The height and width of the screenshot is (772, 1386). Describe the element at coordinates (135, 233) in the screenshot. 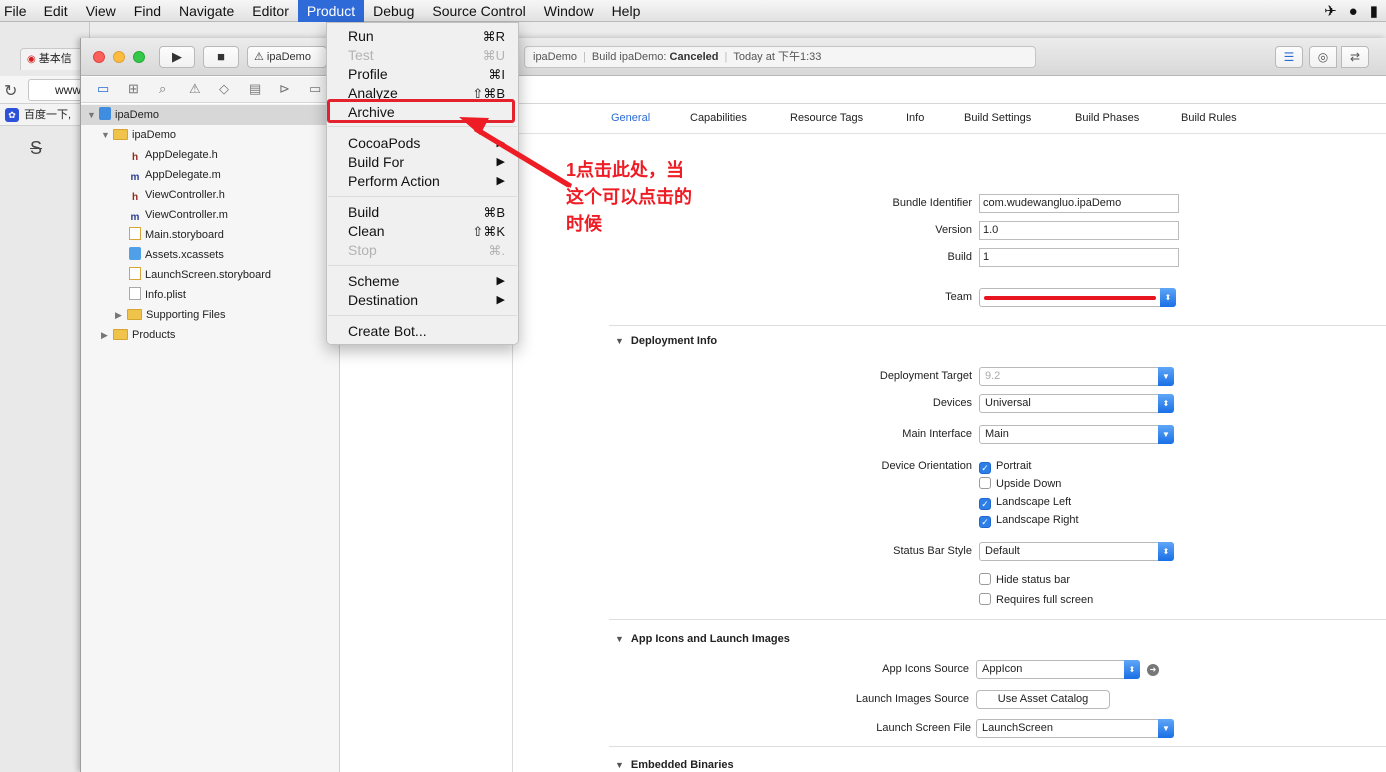

I see `storyboard-icon` at that location.